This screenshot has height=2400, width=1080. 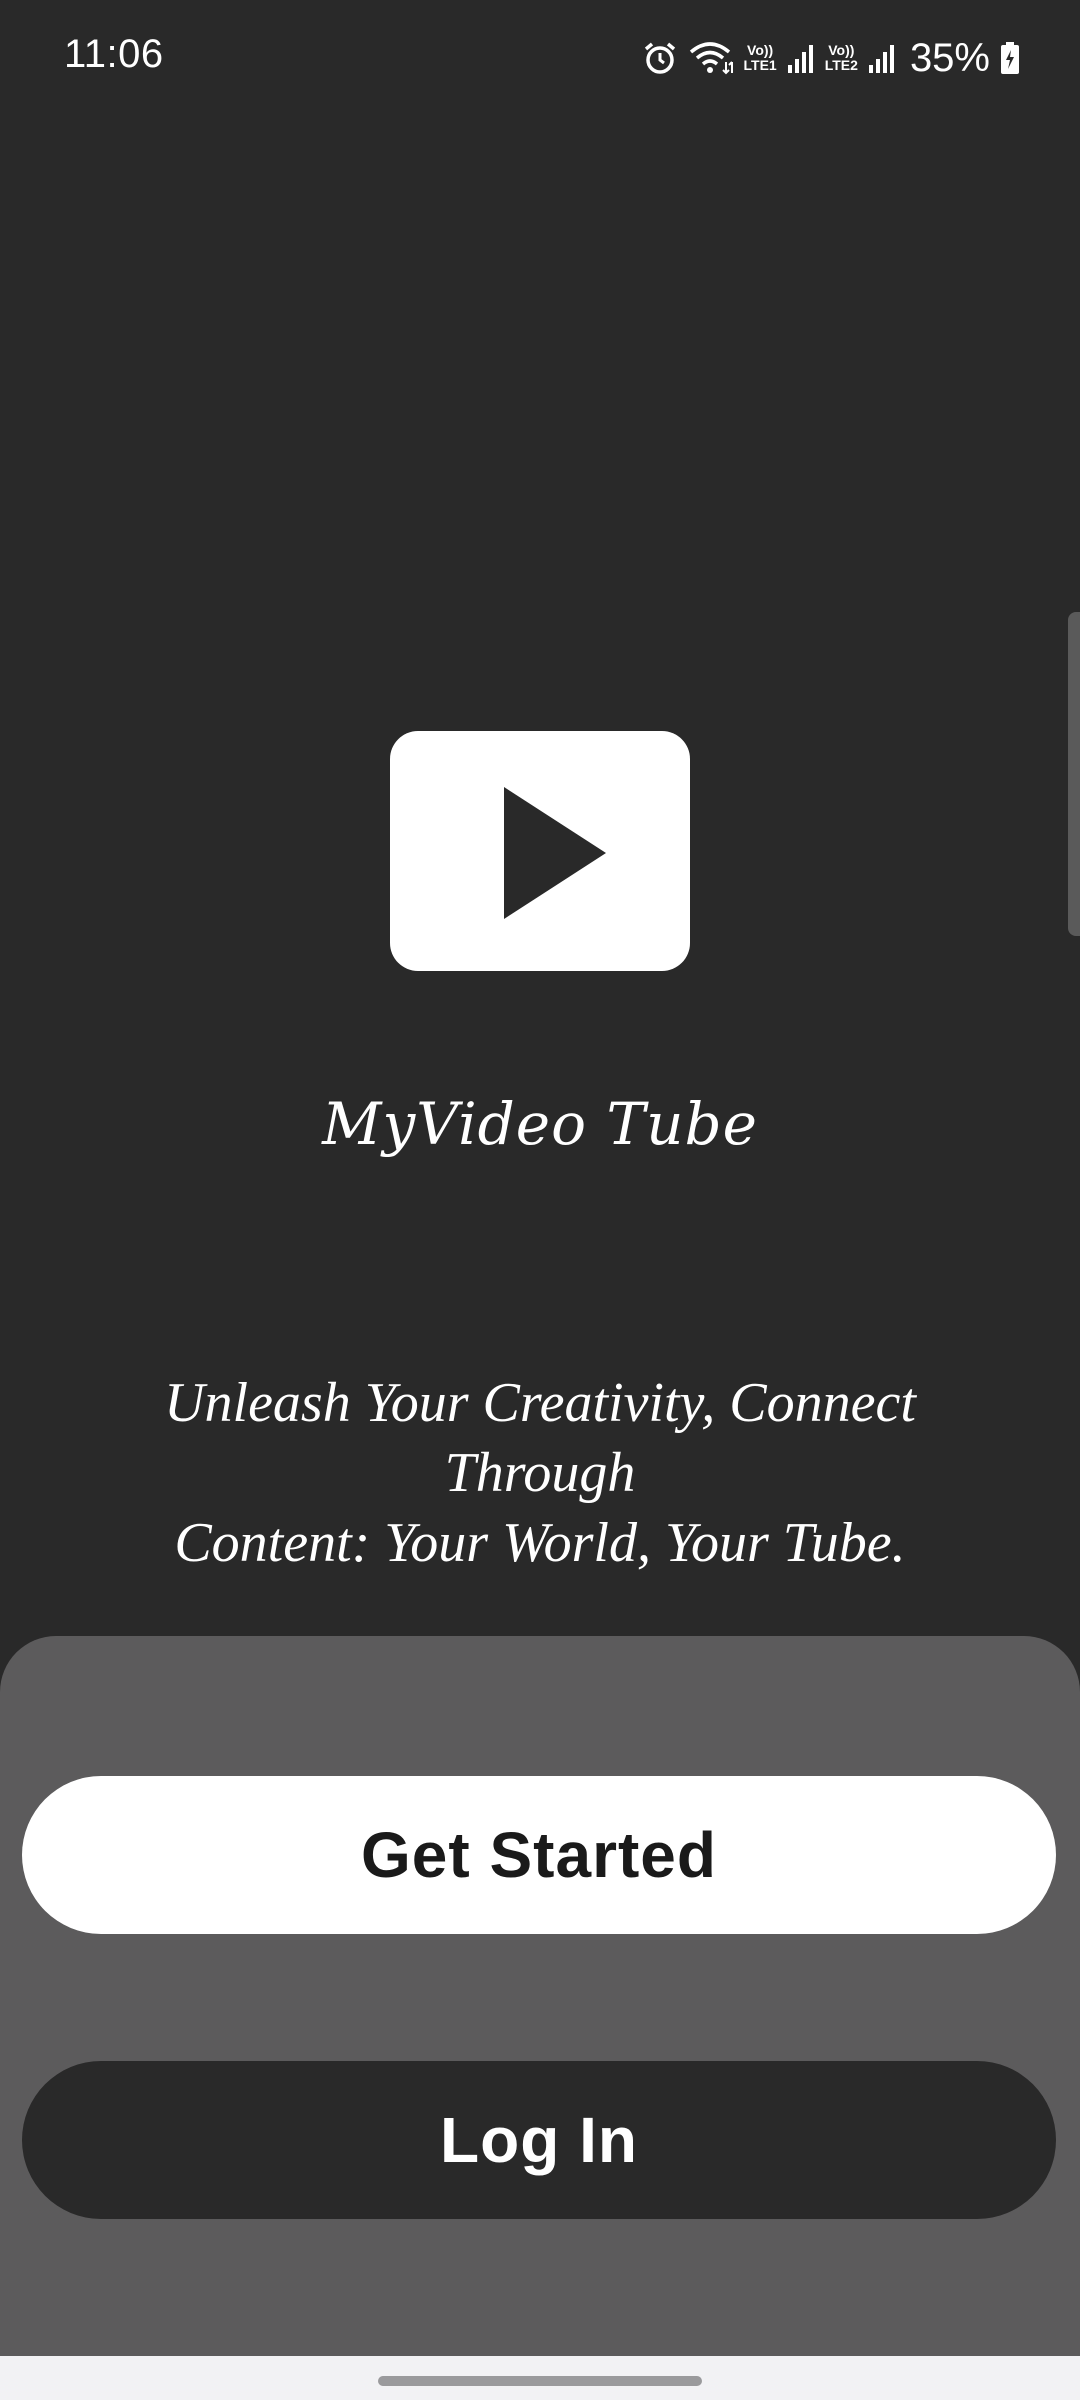 What do you see at coordinates (841, 50) in the screenshot?
I see `sim2-volte-label: Vo))` at bounding box center [841, 50].